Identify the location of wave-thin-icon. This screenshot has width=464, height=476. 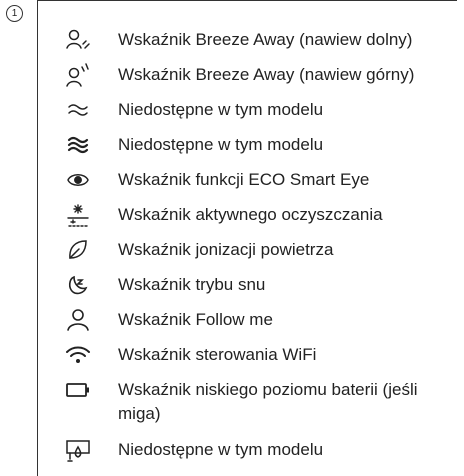
(78, 110).